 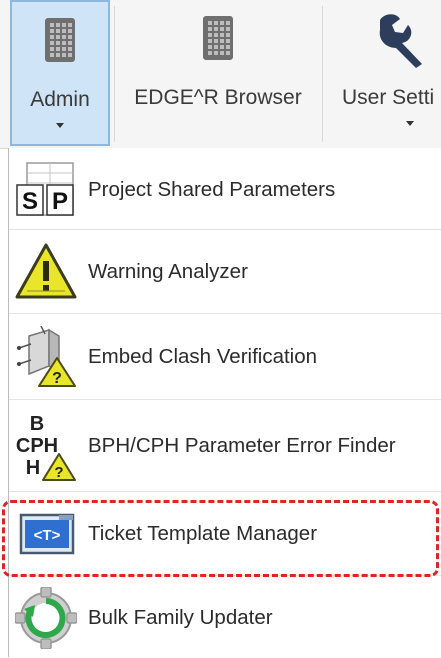 What do you see at coordinates (218, 97) in the screenshot?
I see `edge-browser-label: EDGE^R Browser` at bounding box center [218, 97].